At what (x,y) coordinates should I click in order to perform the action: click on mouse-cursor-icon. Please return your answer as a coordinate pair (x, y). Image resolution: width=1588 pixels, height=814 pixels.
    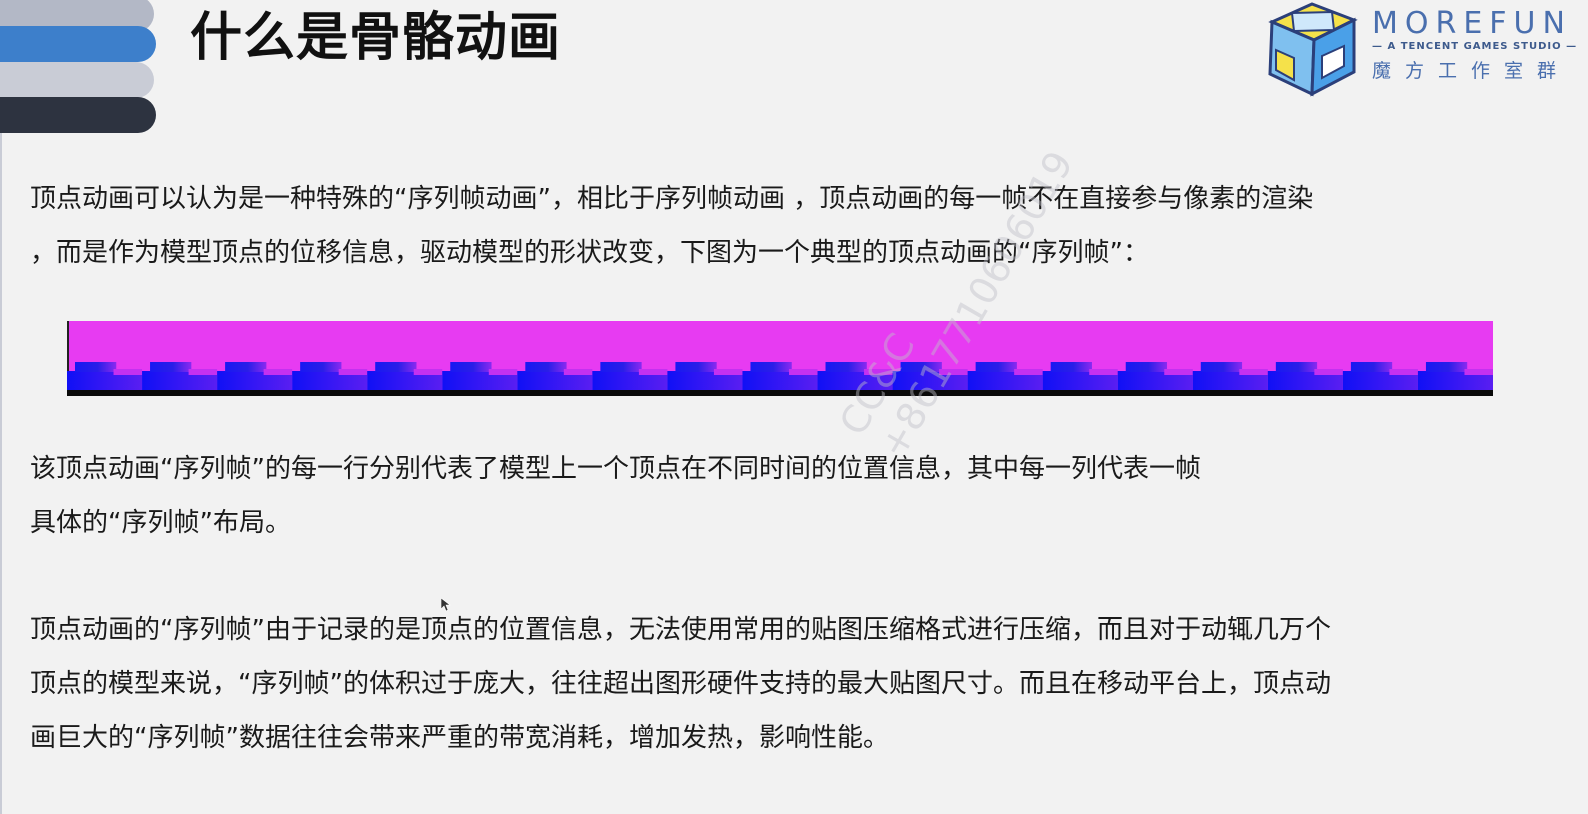
    Looking at the image, I should click on (446, 605).